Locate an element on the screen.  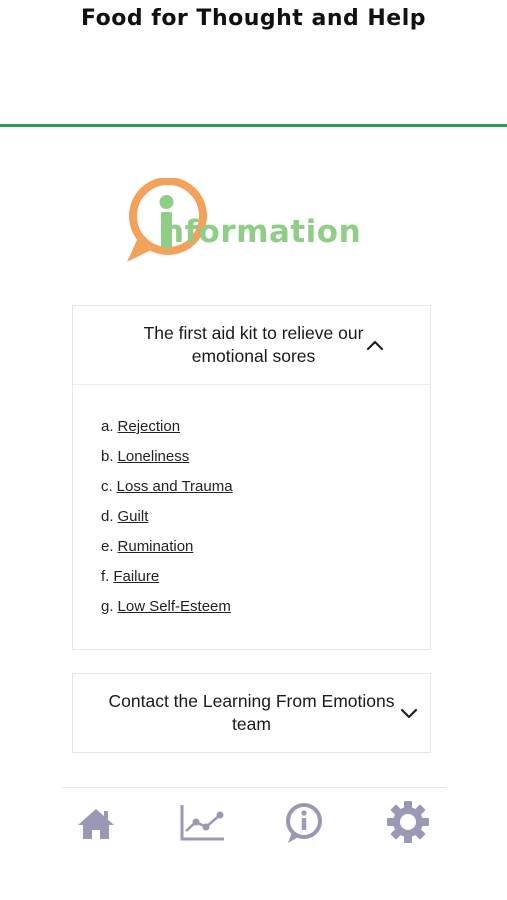
chart-icon is located at coordinates (202, 823).